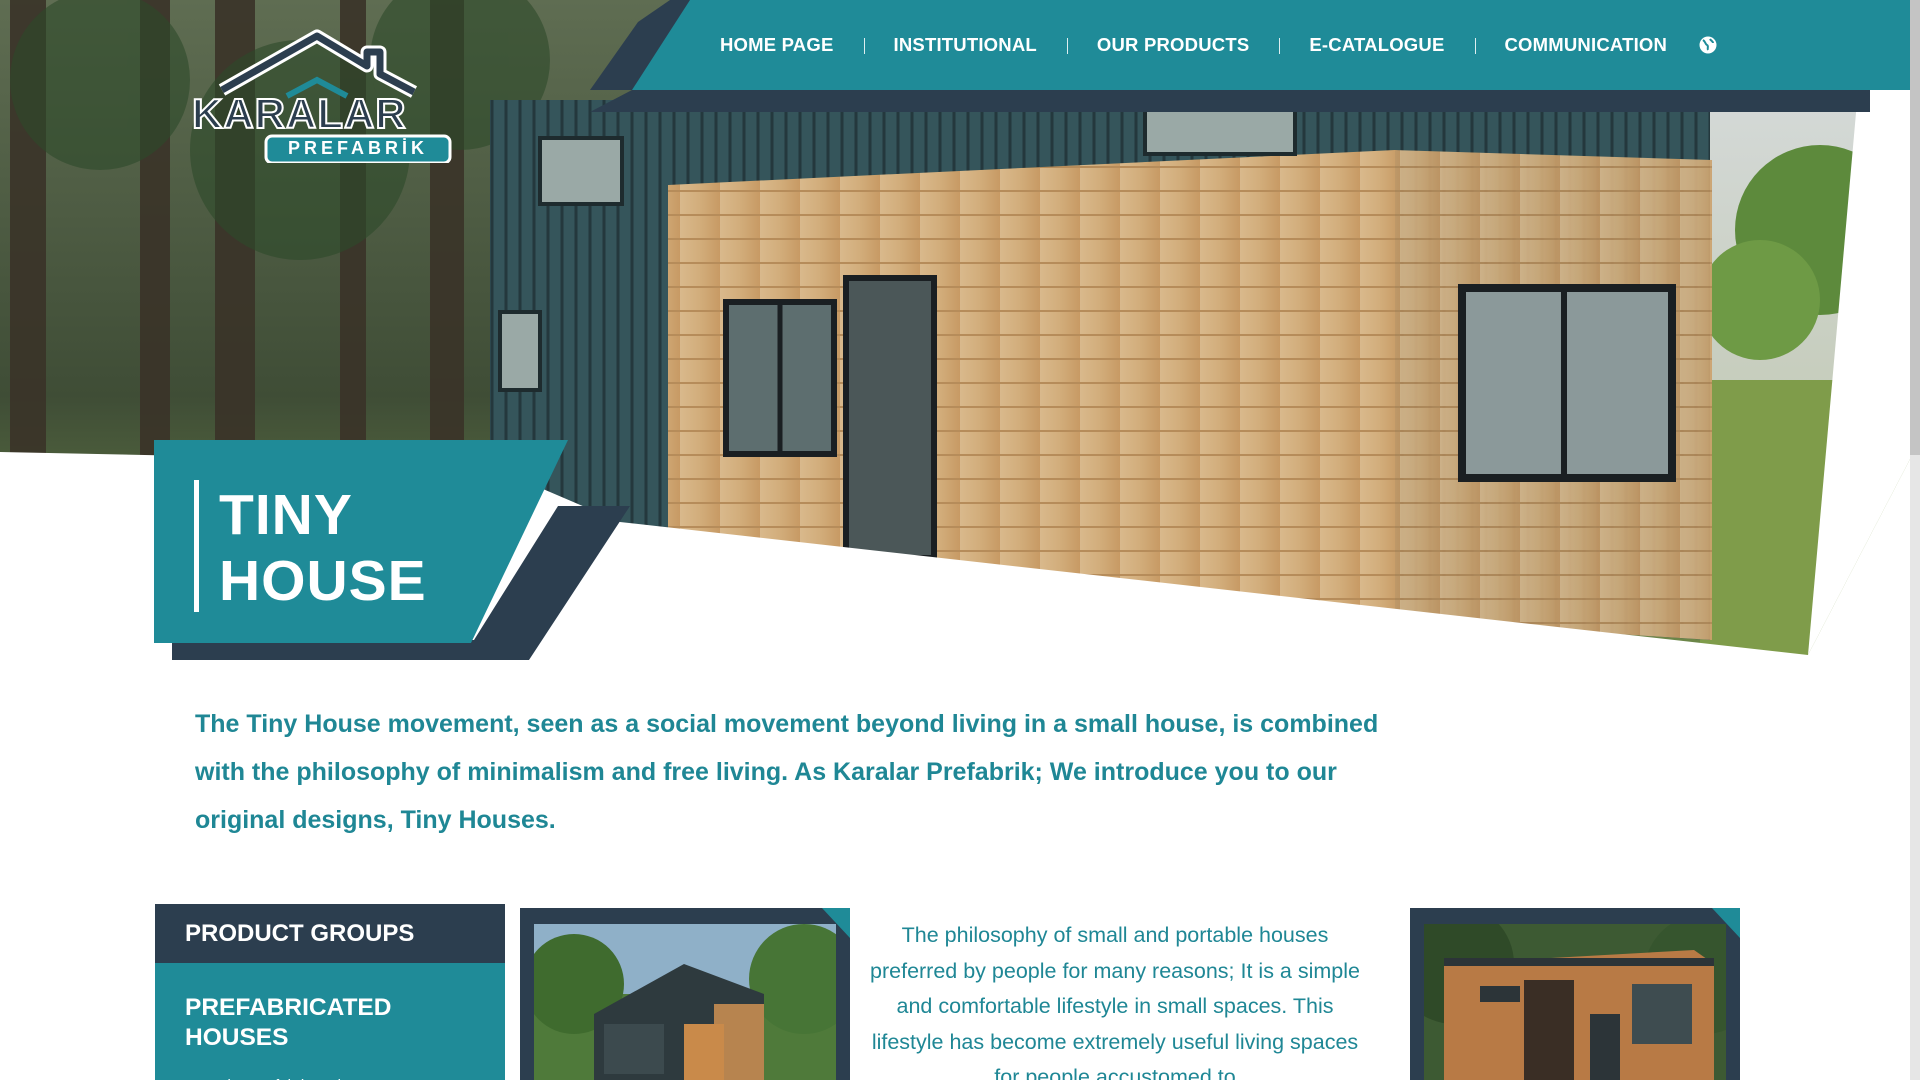 The width and height of the screenshot is (1920, 1080). Describe the element at coordinates (1915, 227) in the screenshot. I see `scrollbar-thumb` at that location.